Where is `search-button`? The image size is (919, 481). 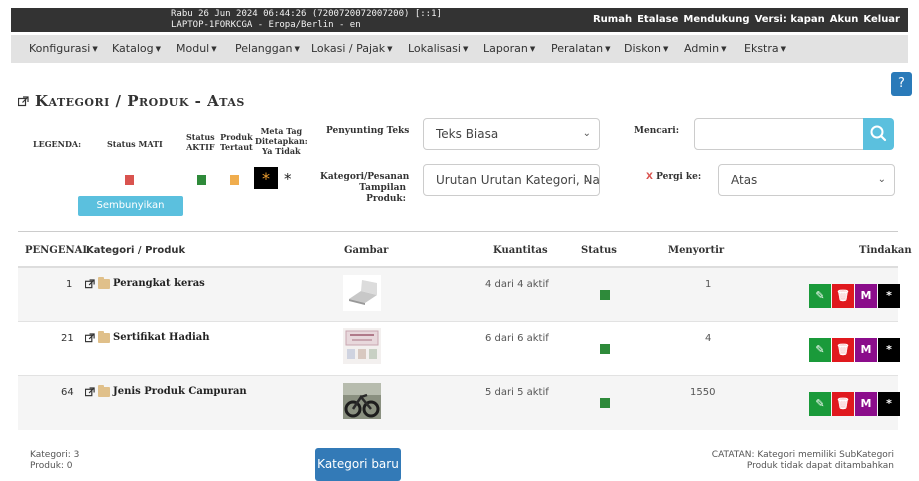
search-button is located at coordinates (878, 134).